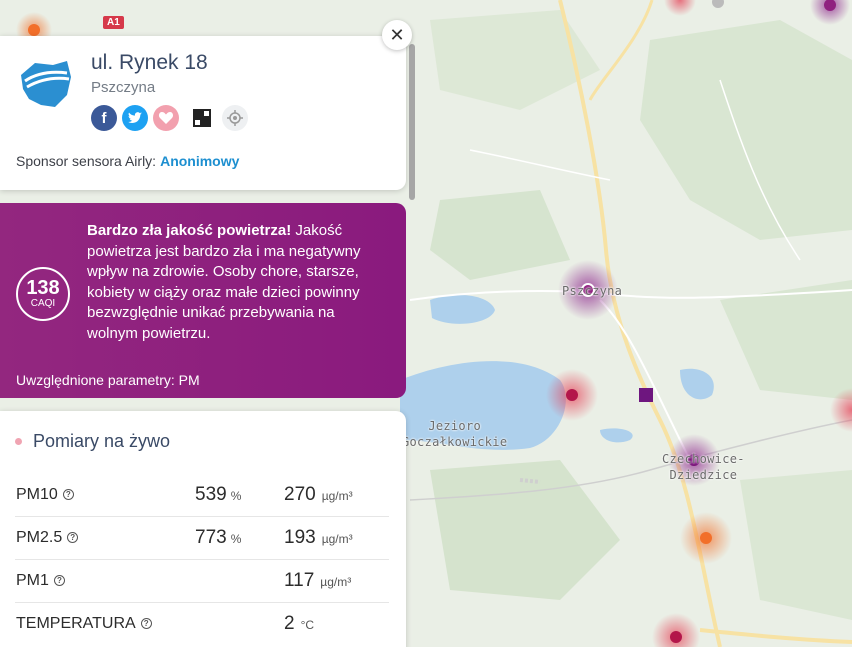  What do you see at coordinates (135, 118) in the screenshot?
I see `twitter-icon` at bounding box center [135, 118].